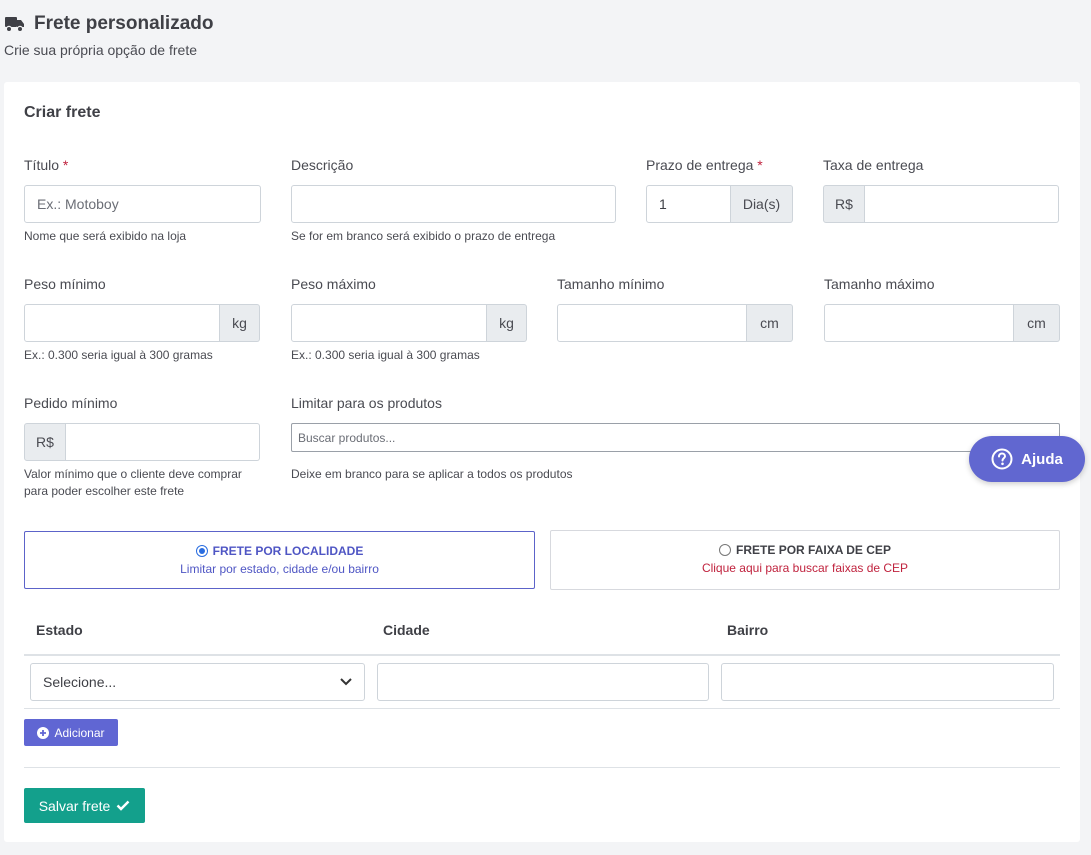 The height and width of the screenshot is (855, 1091). Describe the element at coordinates (453, 204) in the screenshot. I see `descricao-input` at that location.